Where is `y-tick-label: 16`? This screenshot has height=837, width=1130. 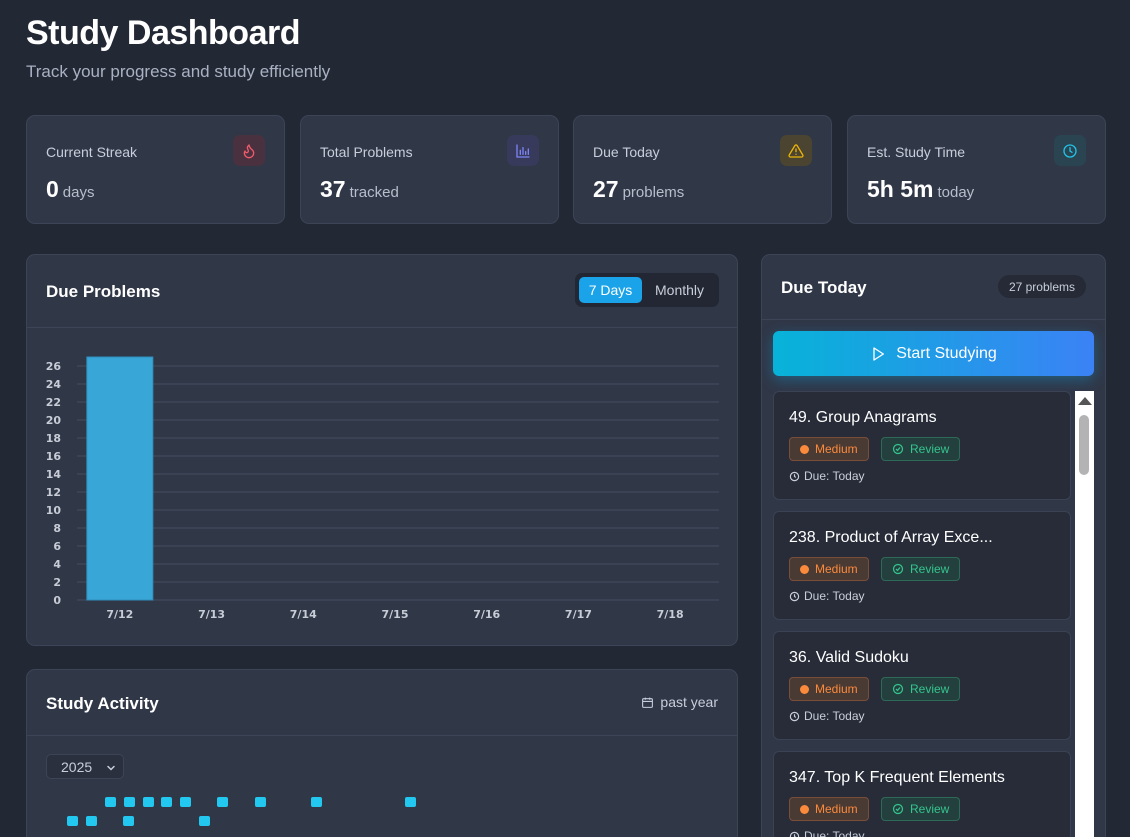 y-tick-label: 16 is located at coordinates (54, 456).